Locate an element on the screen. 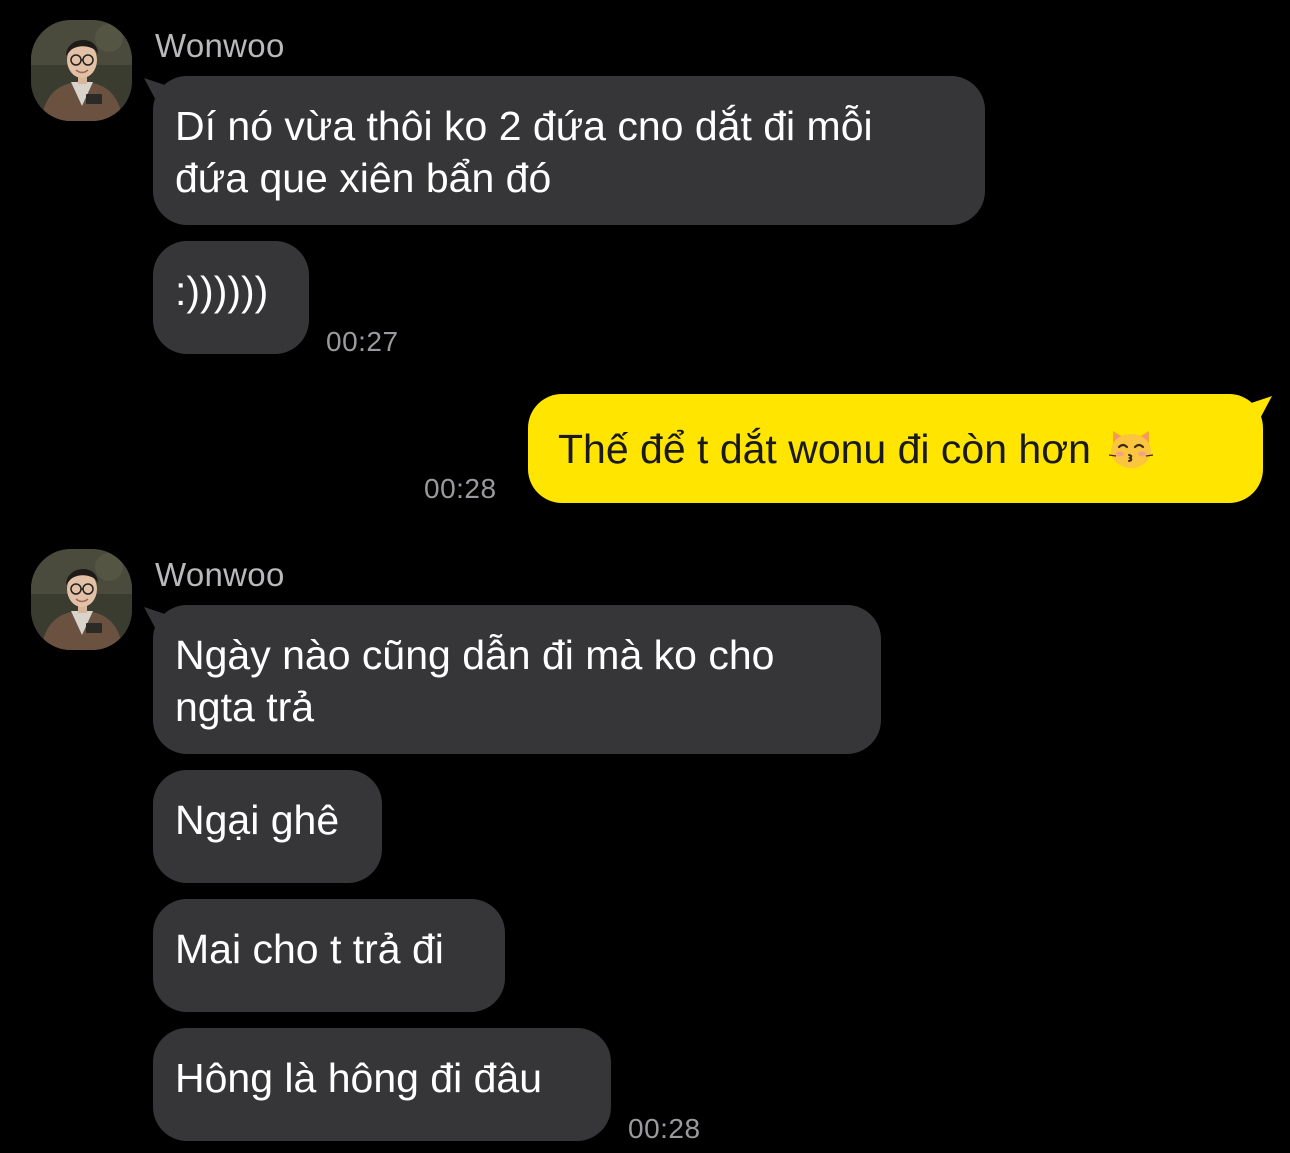  message-bubble: Ngày nào cũng dẫn đi mà ko cho ngta trả is located at coordinates (517, 679).